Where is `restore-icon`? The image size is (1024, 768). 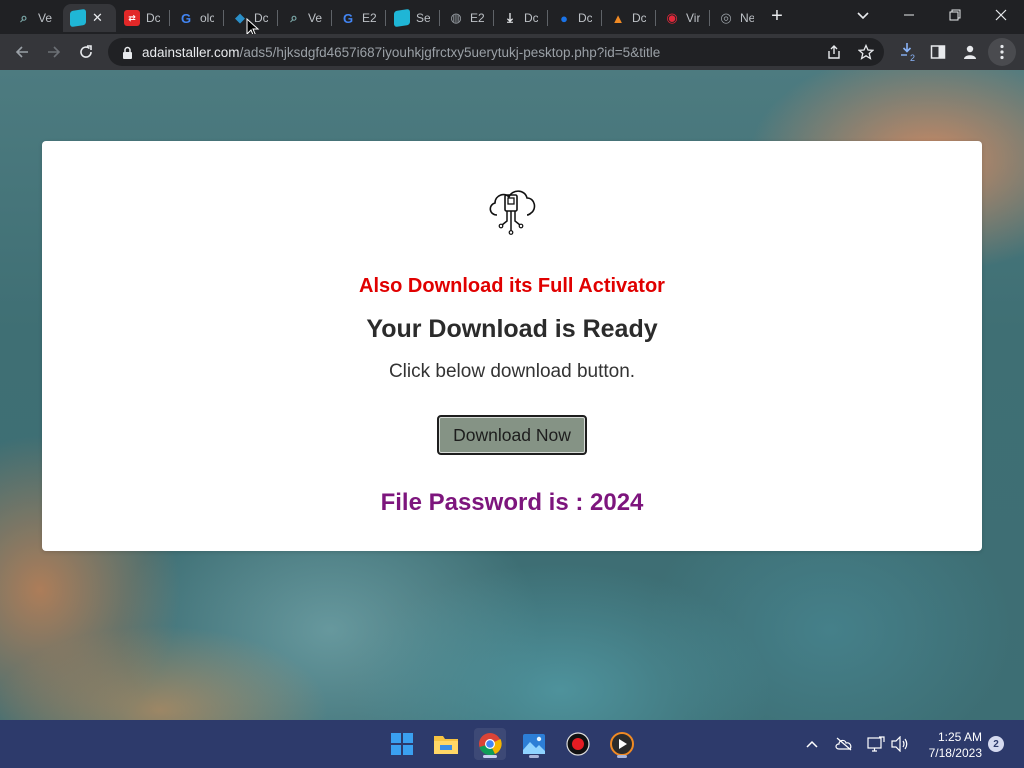
restore-icon is located at coordinates (955, 15).